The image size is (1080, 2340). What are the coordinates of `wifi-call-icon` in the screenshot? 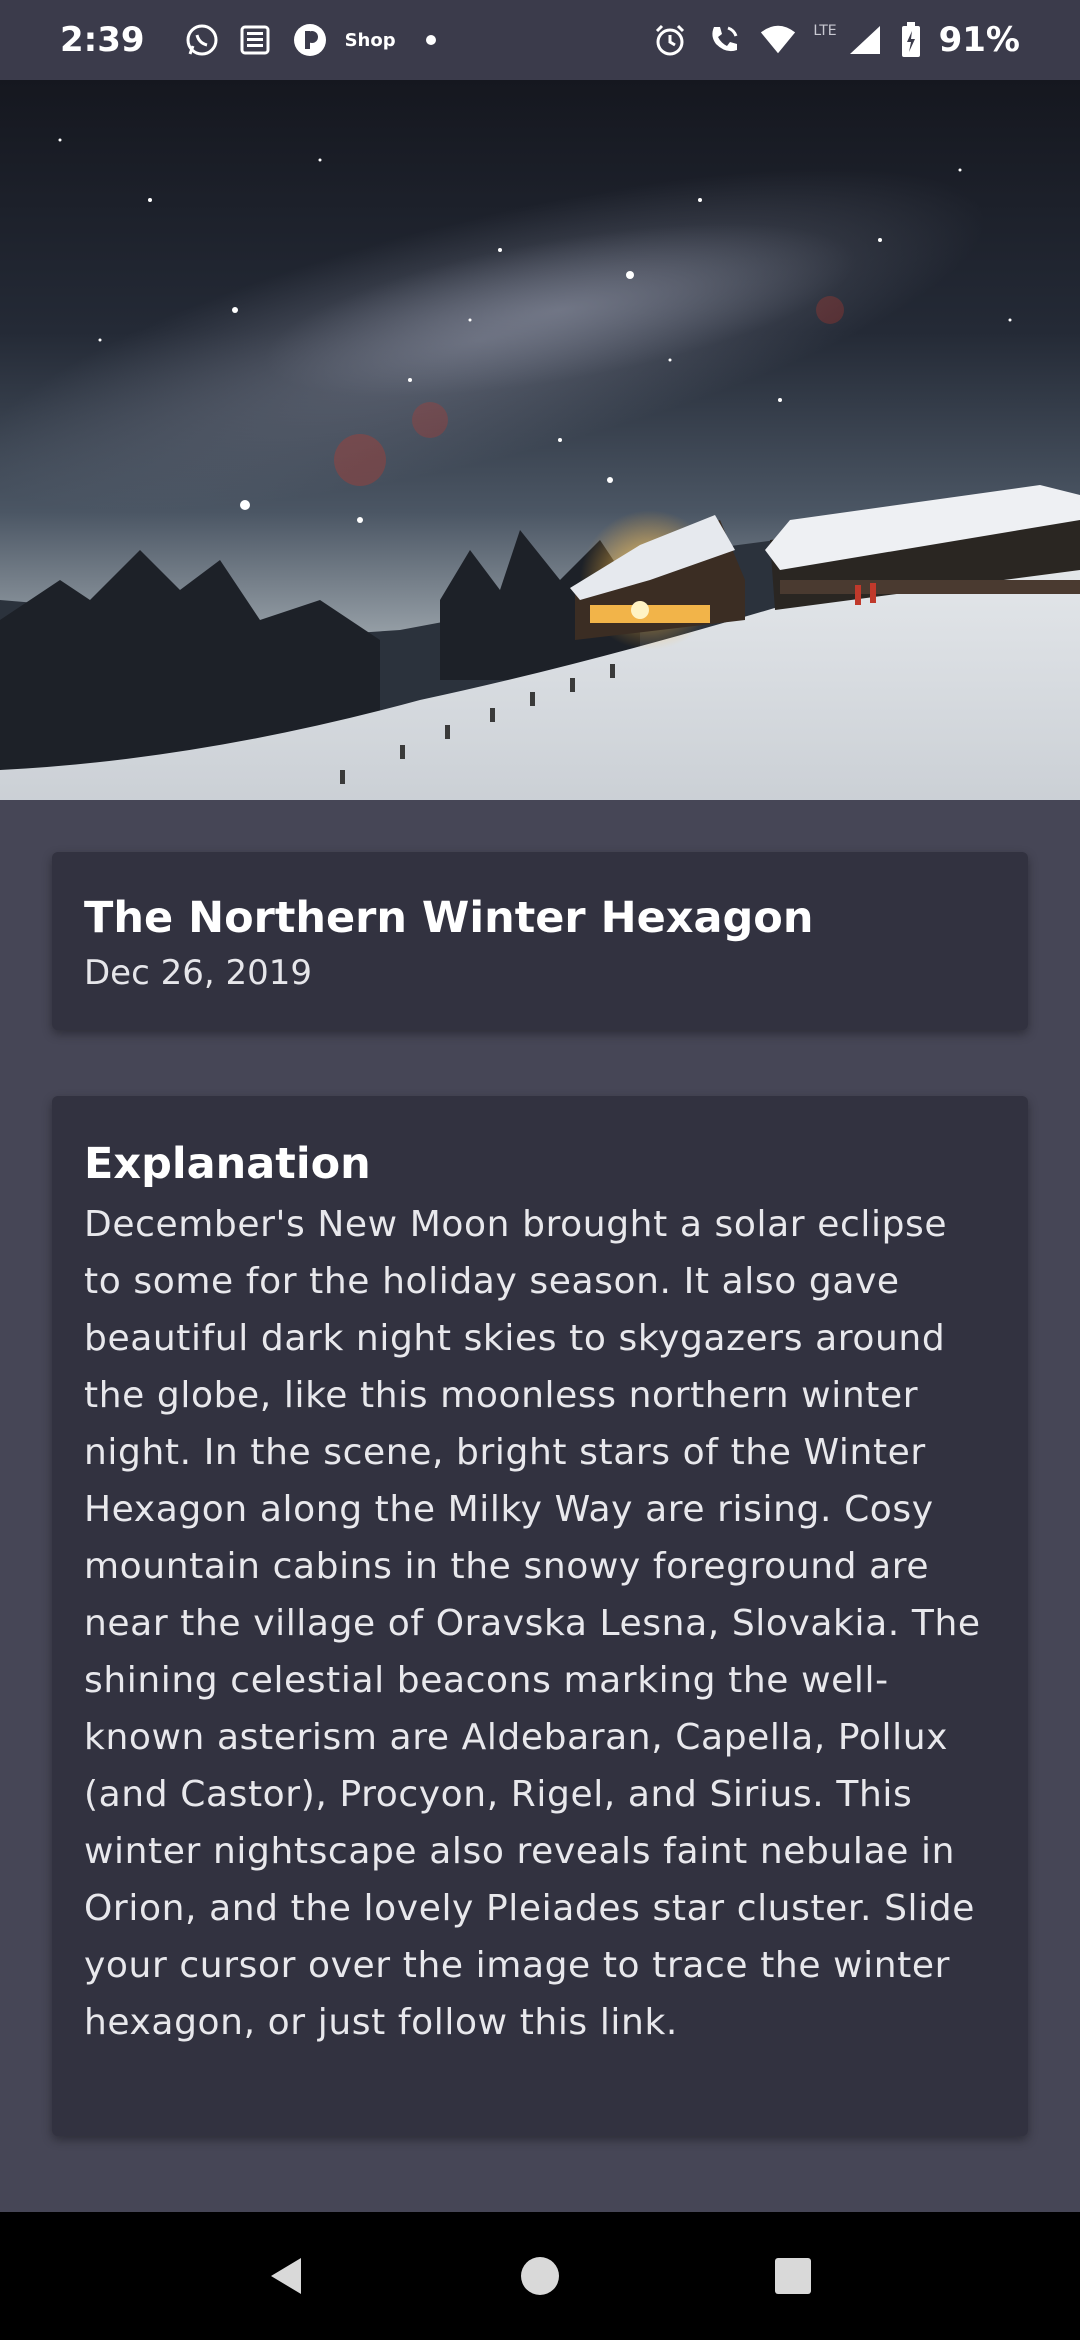 It's located at (724, 40).